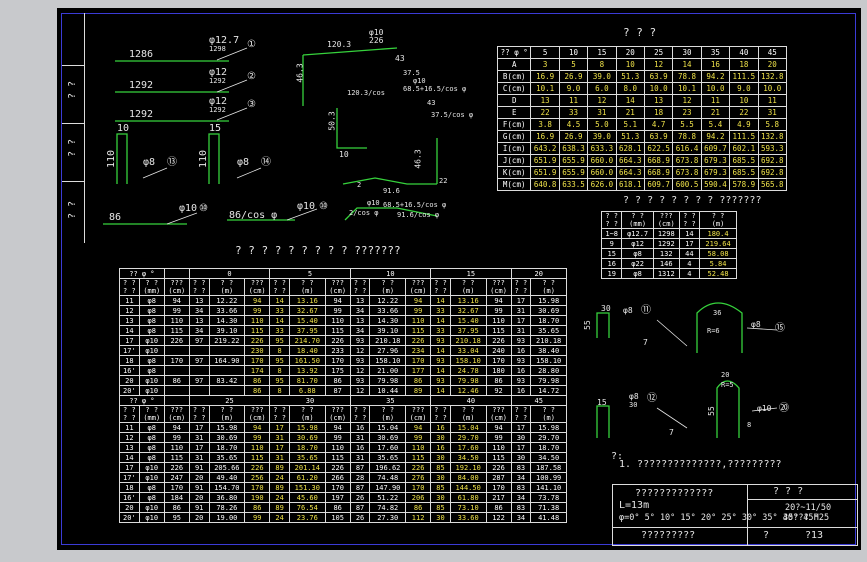 The width and height of the screenshot is (867, 562). What do you see at coordinates (343, 400) in the screenshot?
I see `big-table-top-header-b: ?? φ ° 25 30 35 40 45` at bounding box center [343, 400].